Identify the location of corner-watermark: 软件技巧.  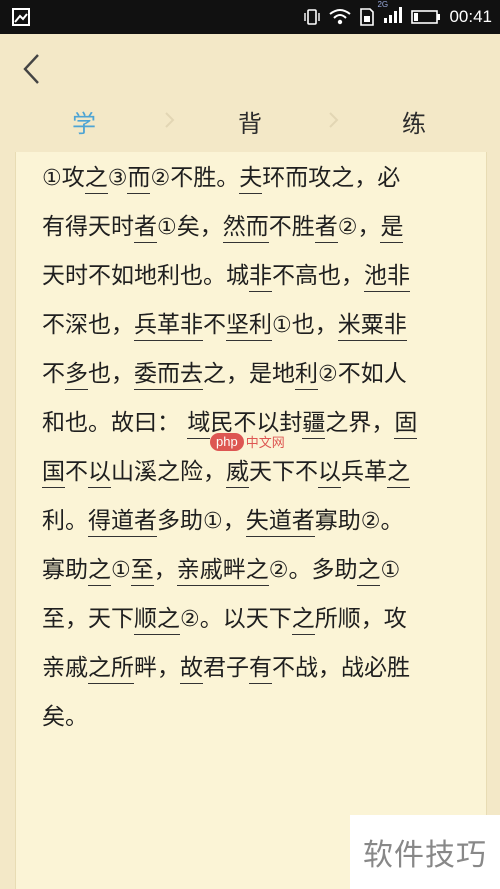
(425, 852).